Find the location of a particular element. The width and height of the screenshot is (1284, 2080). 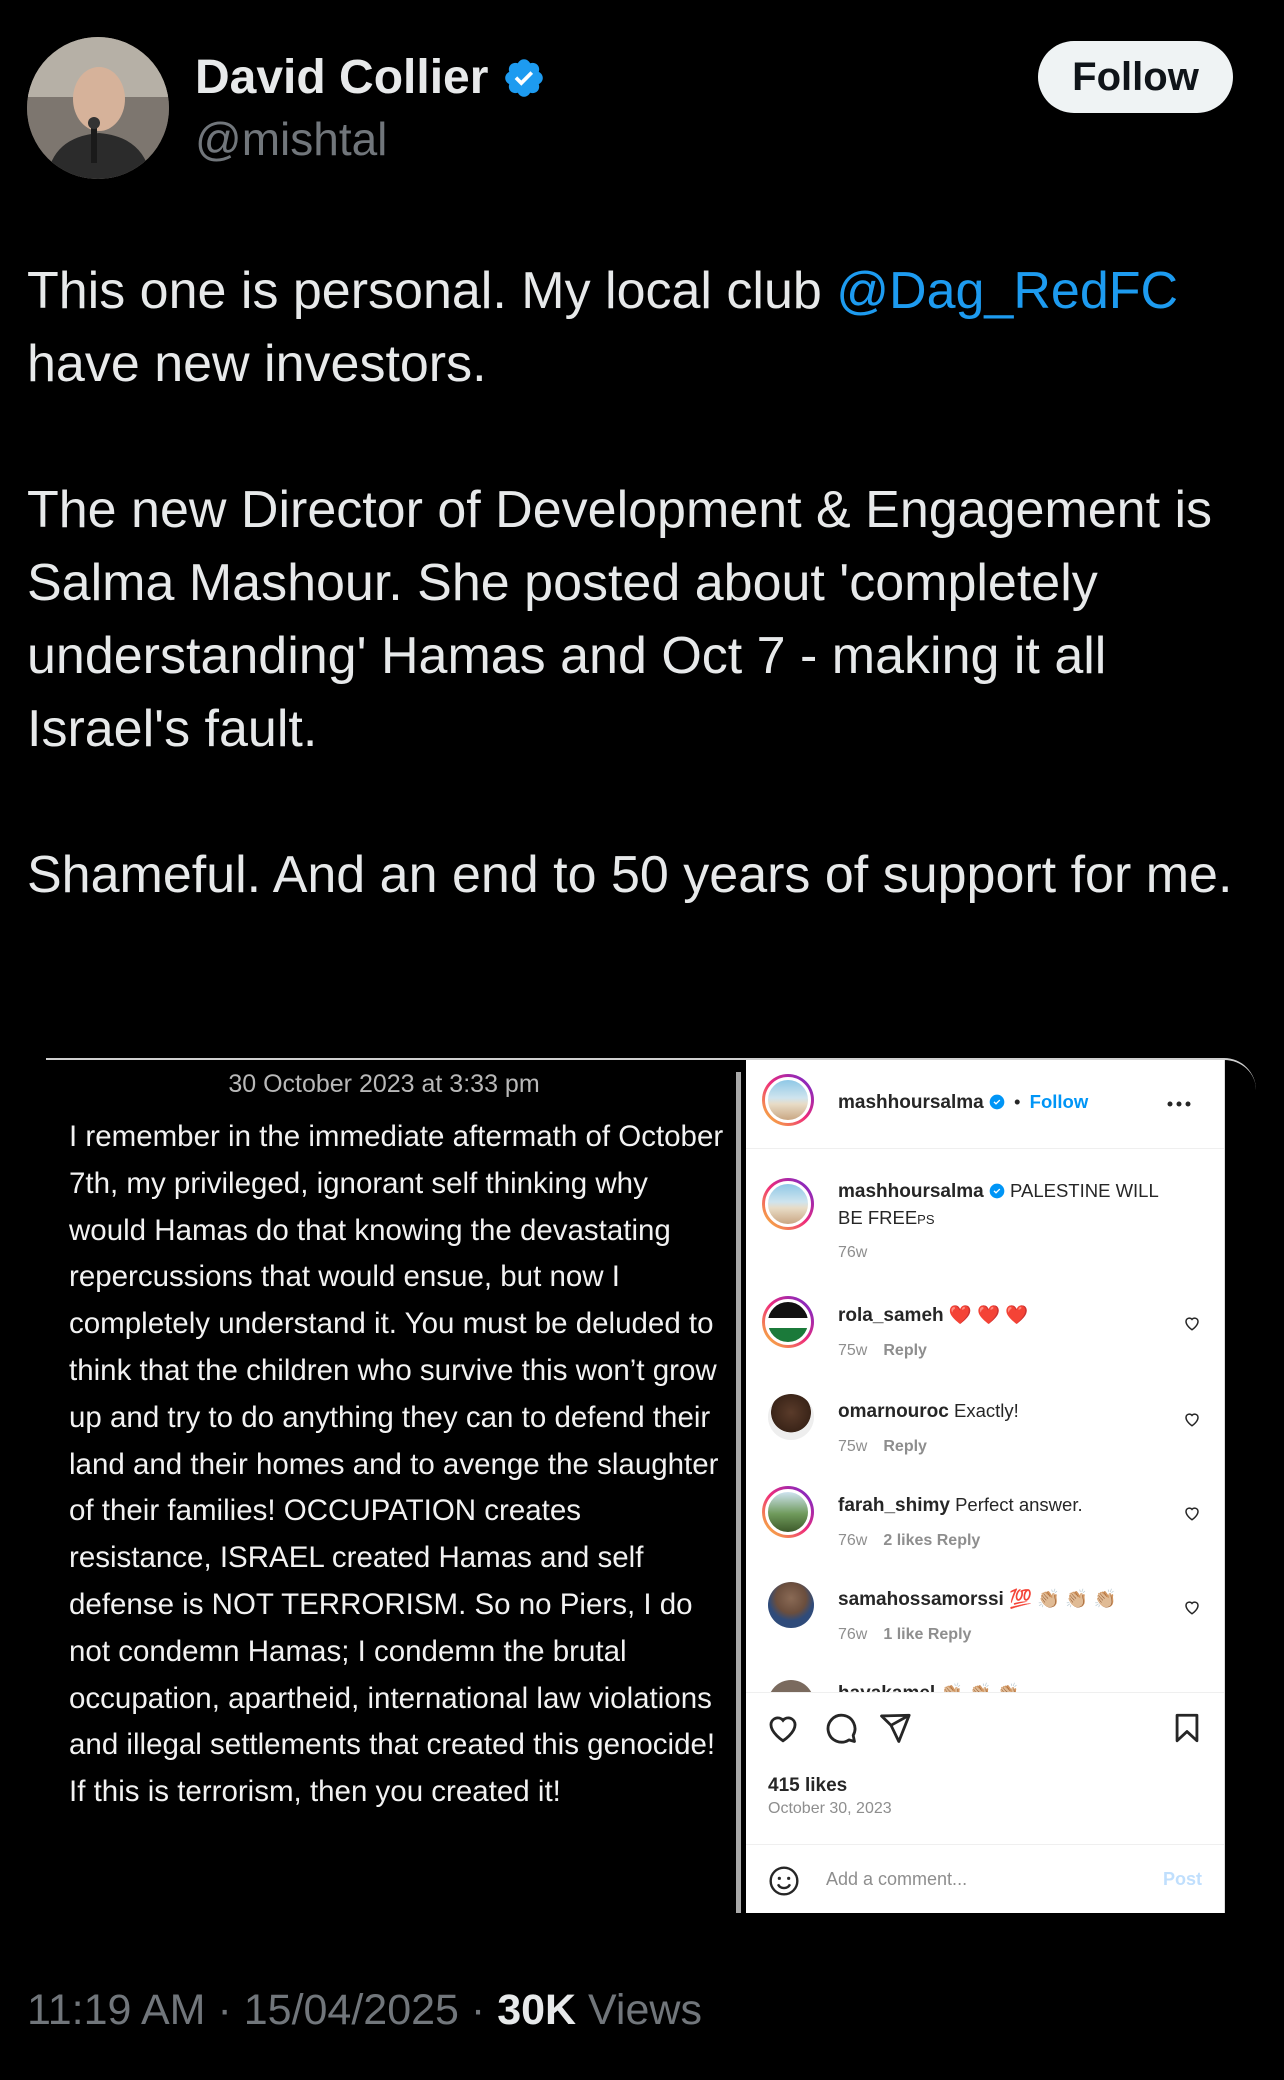

verified-badge-icon is located at coordinates (524, 78).